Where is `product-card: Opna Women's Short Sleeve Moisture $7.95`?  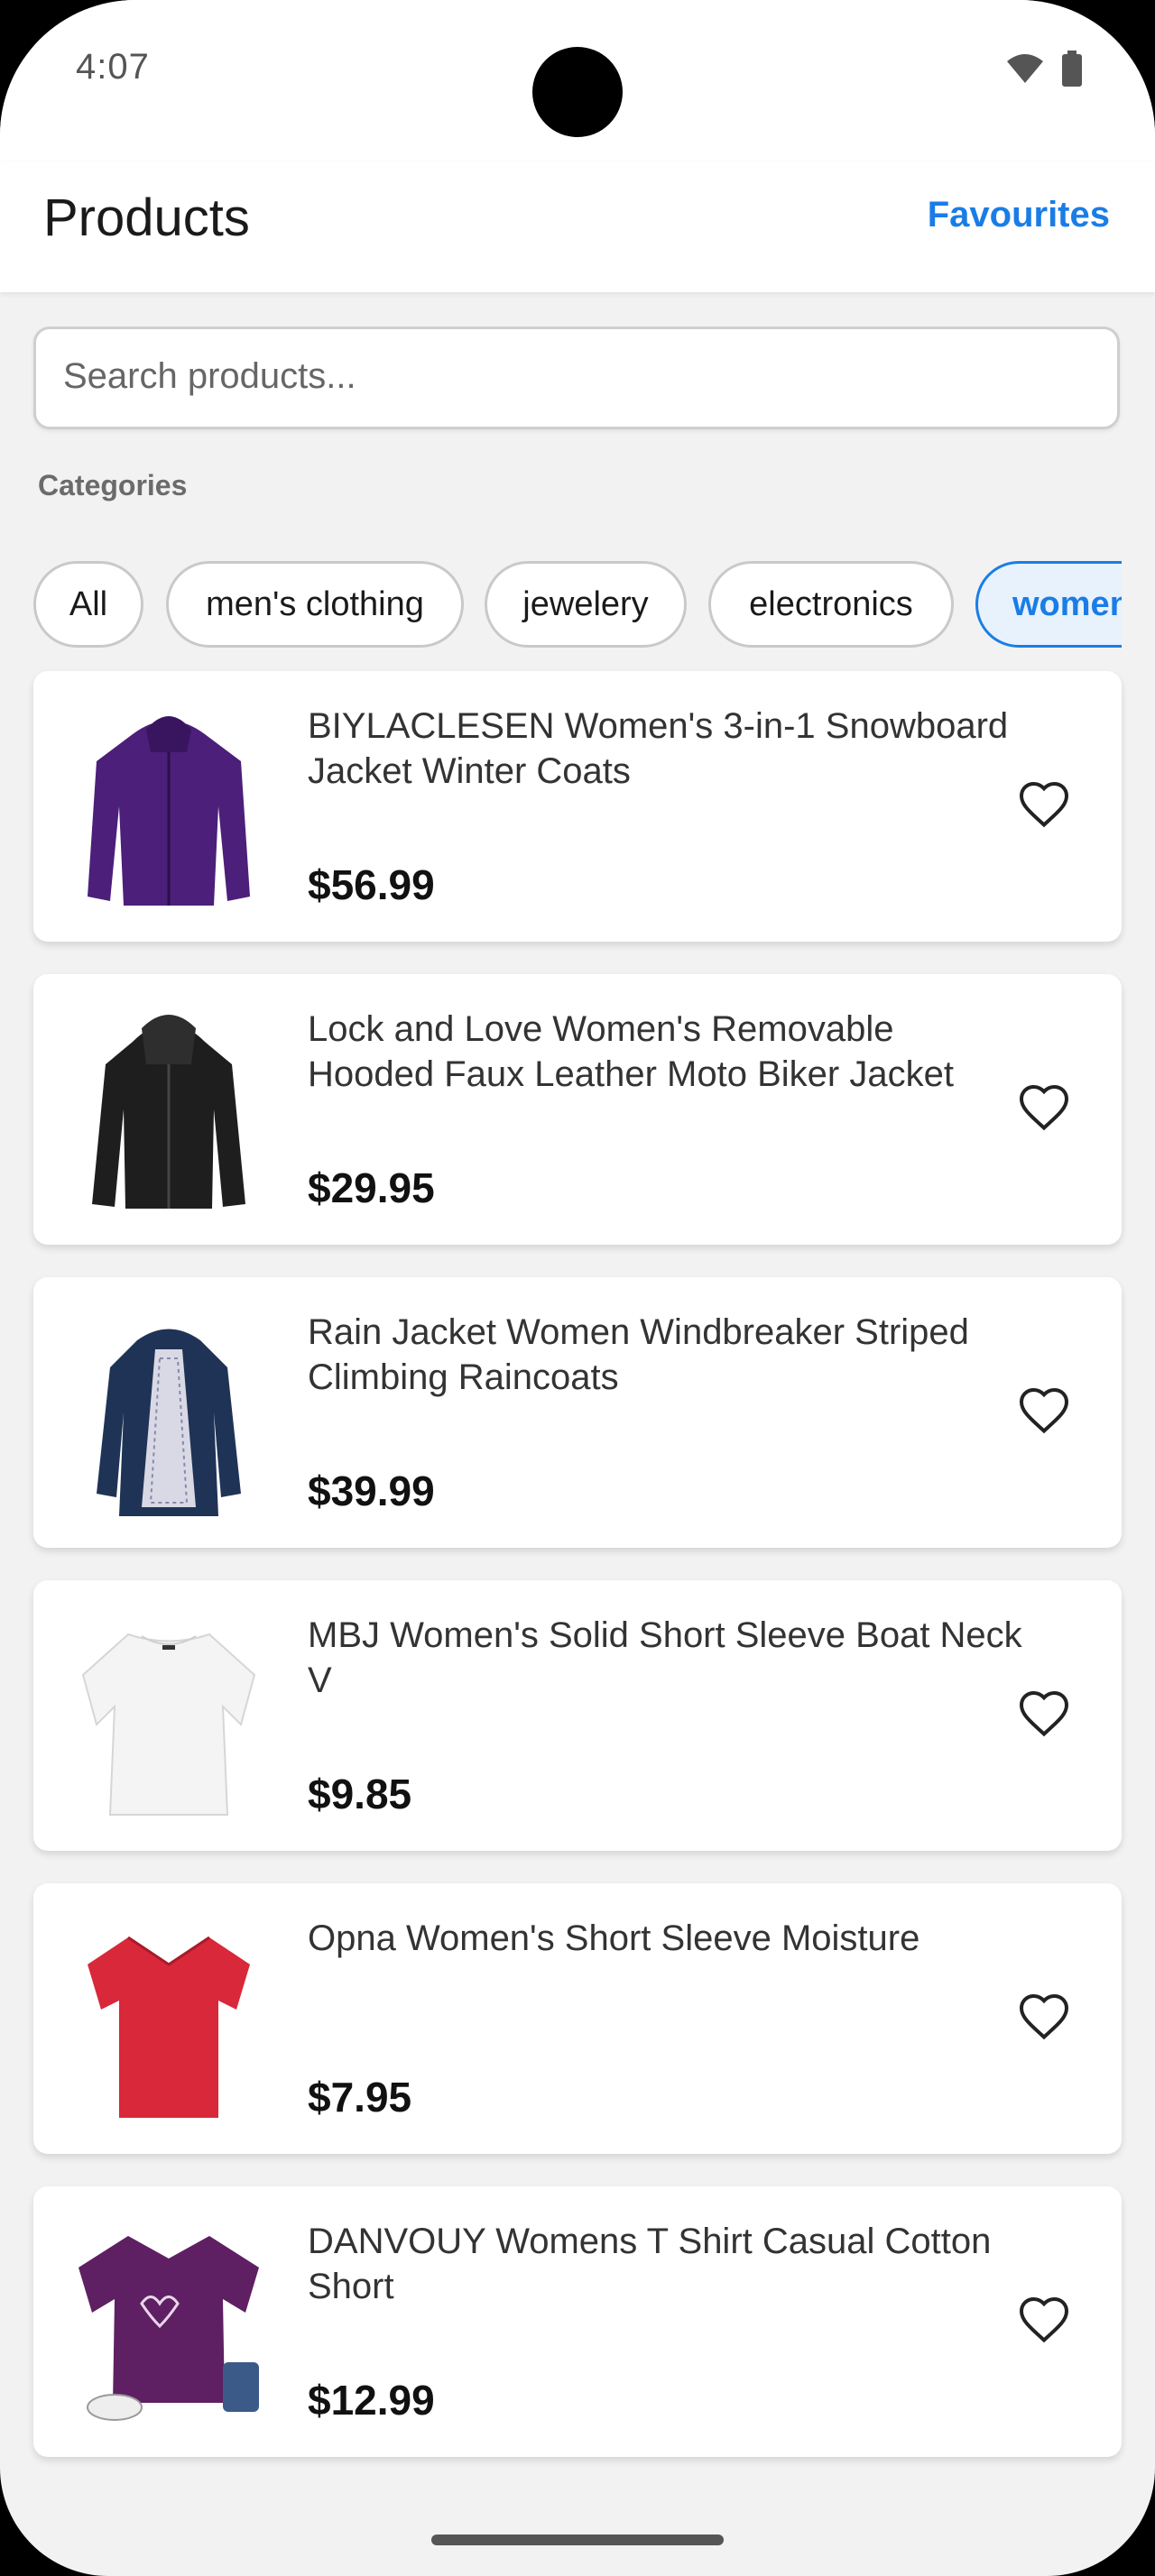
product-card: Opna Women's Short Sleeve Moisture $7.95 is located at coordinates (577, 2018).